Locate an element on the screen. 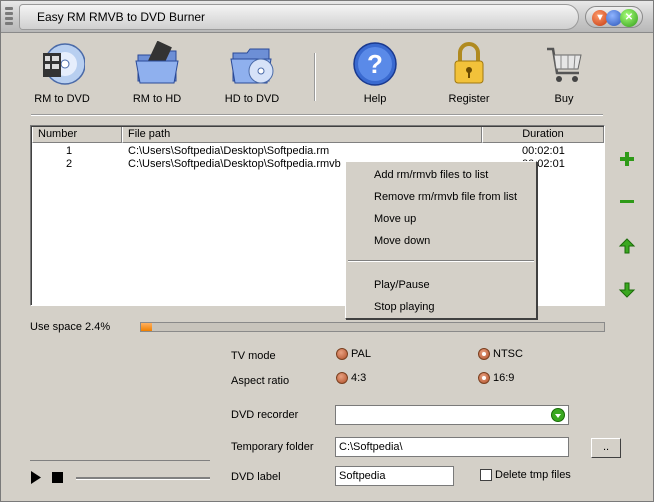 The image size is (654, 502). toolbar-separator is located at coordinates (315, 77).